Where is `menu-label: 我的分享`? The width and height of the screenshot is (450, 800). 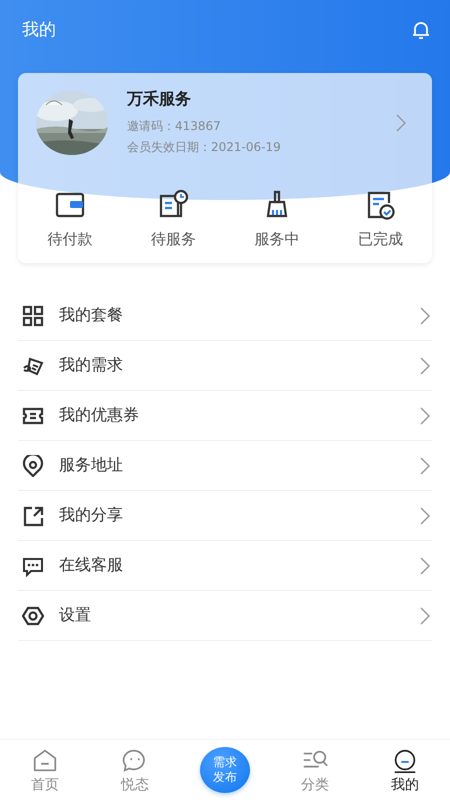 menu-label: 我的分享 is located at coordinates (91, 515).